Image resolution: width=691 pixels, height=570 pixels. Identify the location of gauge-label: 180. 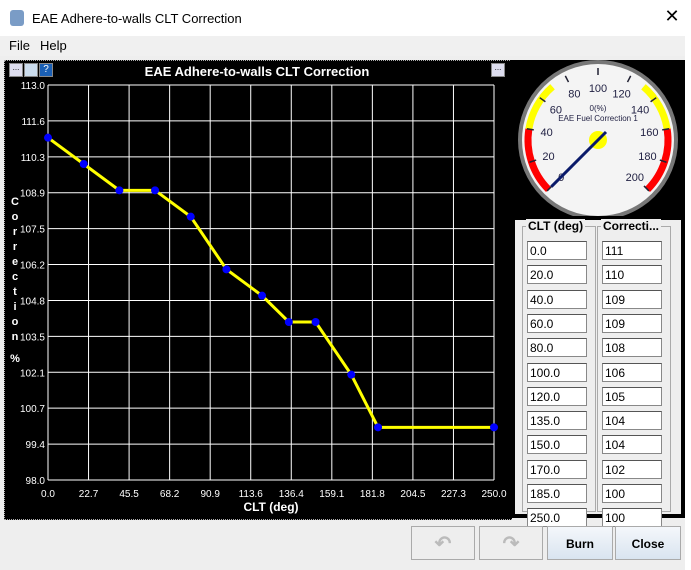
(647, 157).